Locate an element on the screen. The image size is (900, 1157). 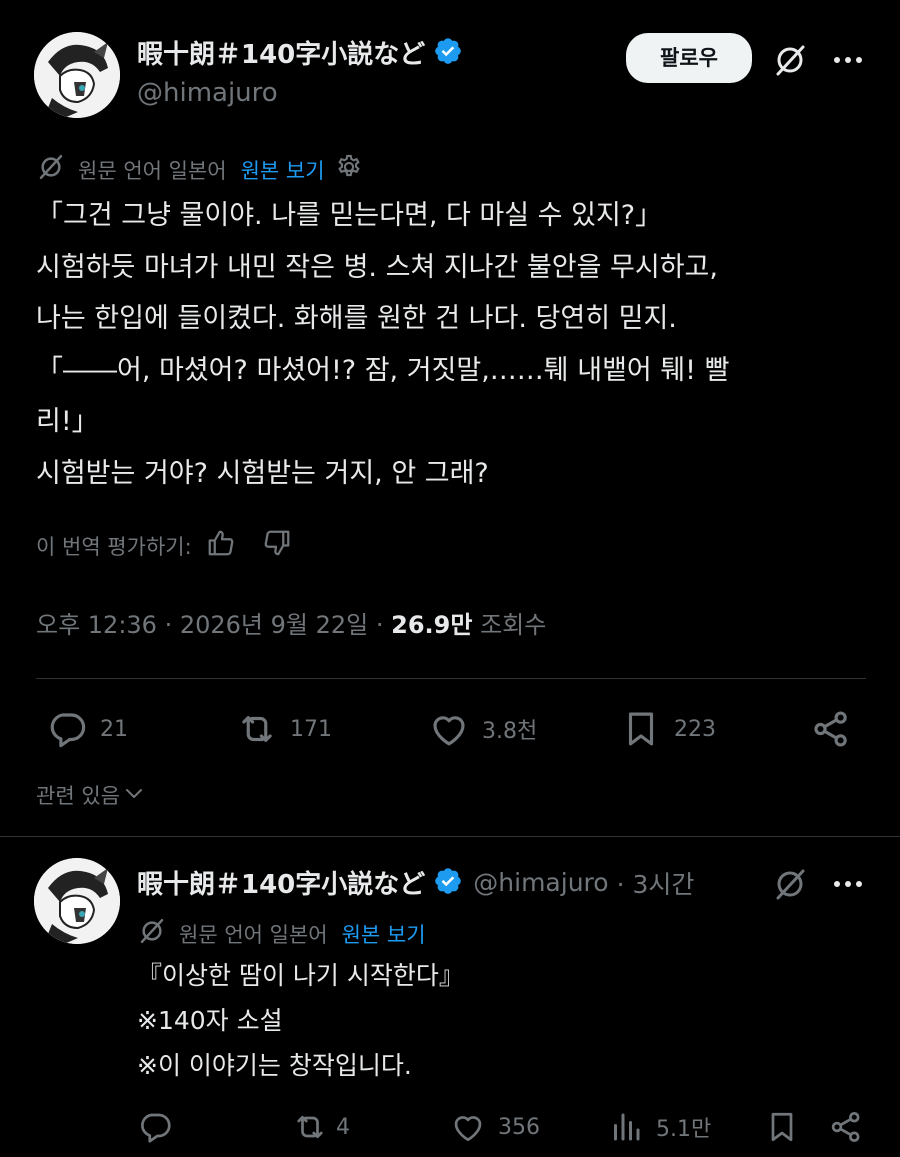
tweet-body-line: 「그건 그냥 물이야. 나를 믿는다면, 다 마실 수 있지?」 is located at coordinates (349, 215).